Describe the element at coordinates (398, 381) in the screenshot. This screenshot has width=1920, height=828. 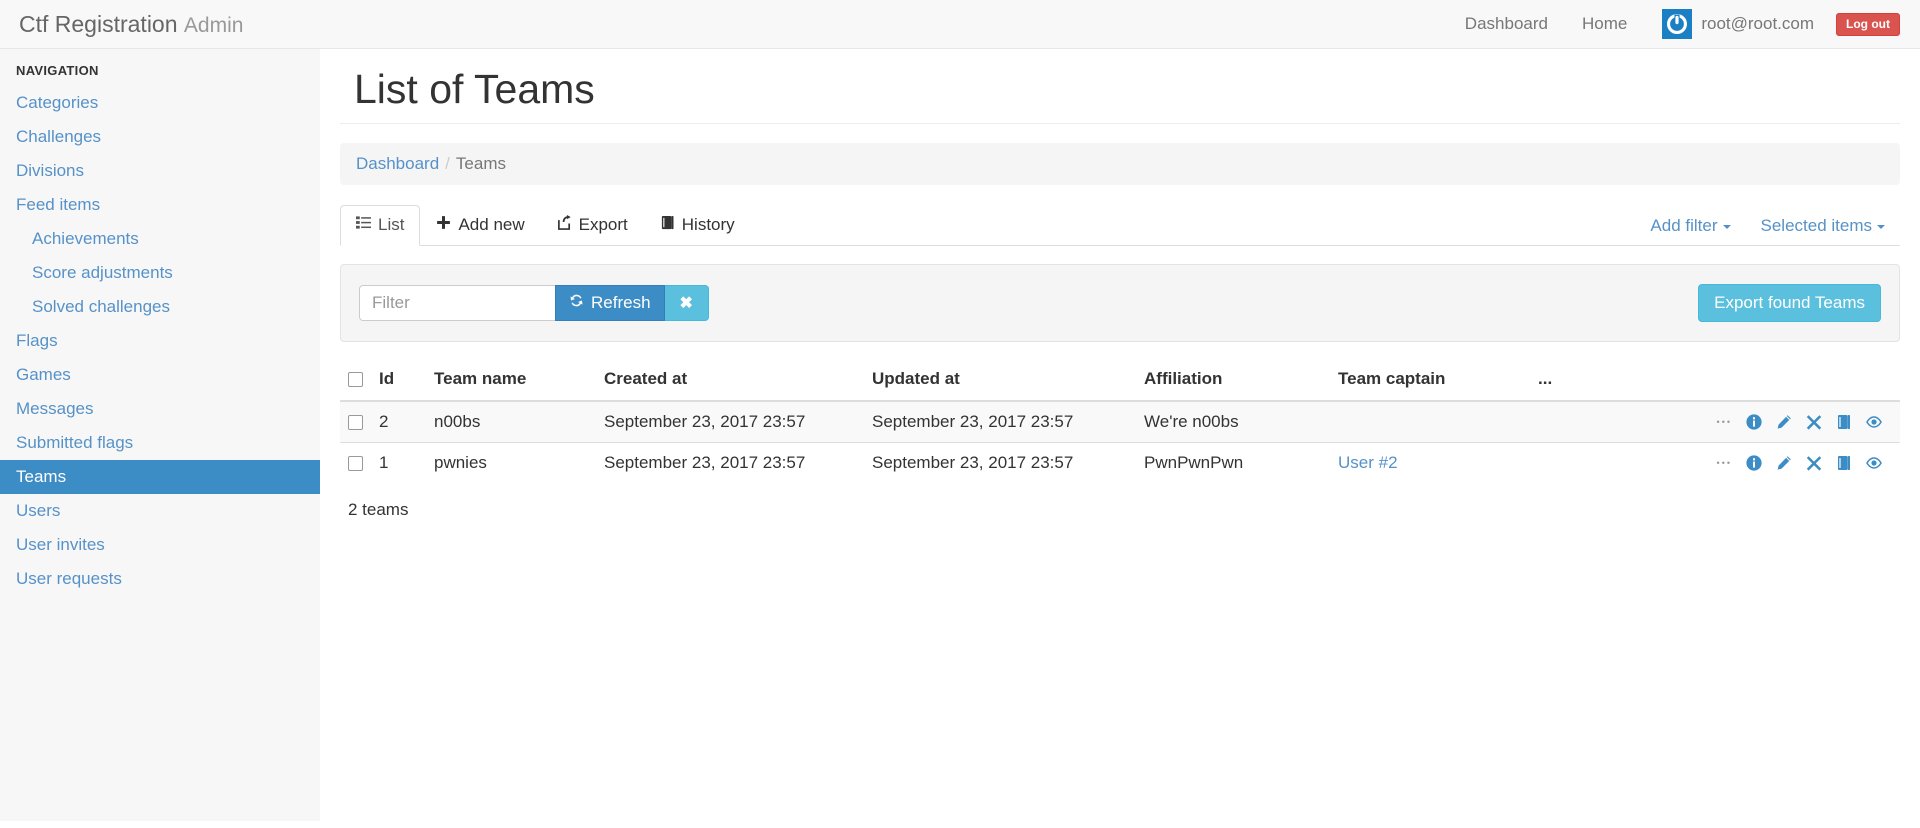
I see `header-id: Id` at that location.